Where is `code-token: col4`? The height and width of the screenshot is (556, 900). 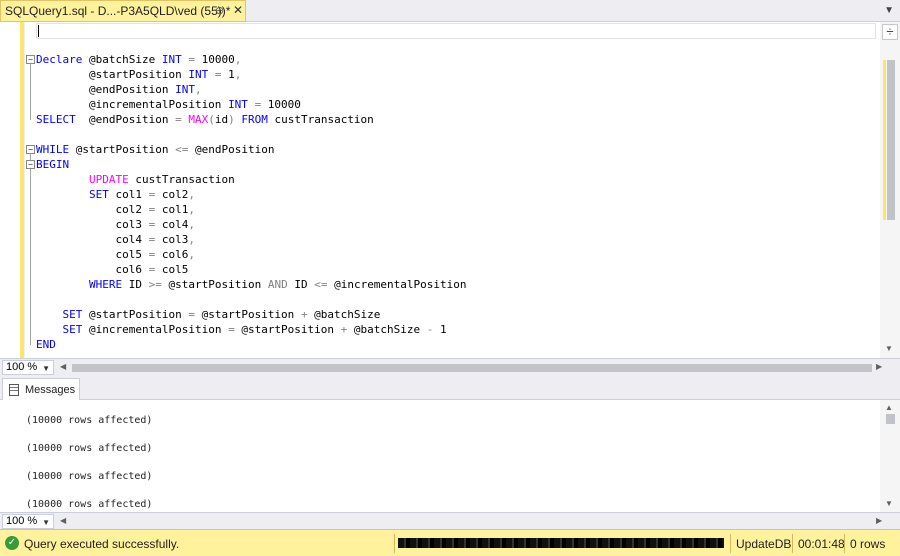
code-token: col4 is located at coordinates (172, 224).